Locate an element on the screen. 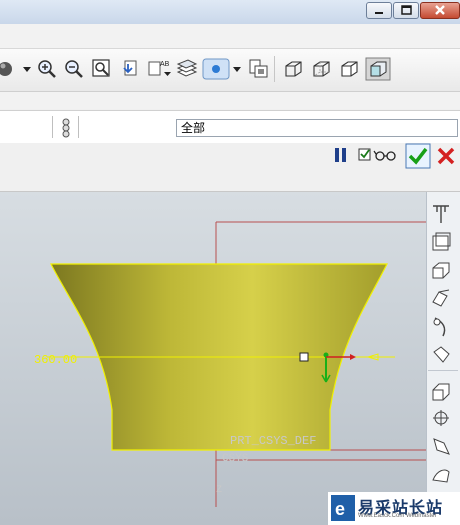 The width and height of the screenshot is (460, 525). shell-tool-icon is located at coordinates (441, 390).